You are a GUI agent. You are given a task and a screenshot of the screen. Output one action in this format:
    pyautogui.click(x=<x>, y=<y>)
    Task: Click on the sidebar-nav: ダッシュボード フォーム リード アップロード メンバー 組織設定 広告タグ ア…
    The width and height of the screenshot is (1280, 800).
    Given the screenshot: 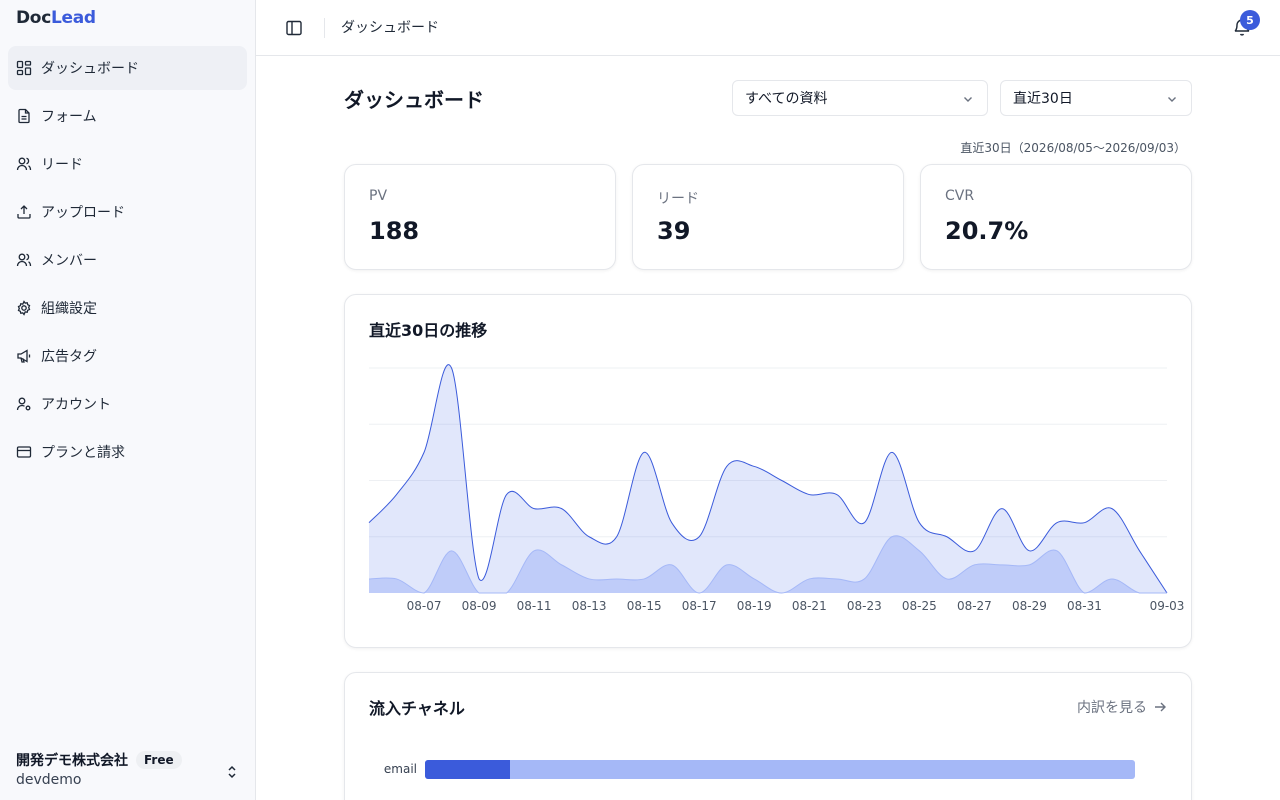 What is the action you would take?
    pyautogui.click(x=127, y=262)
    